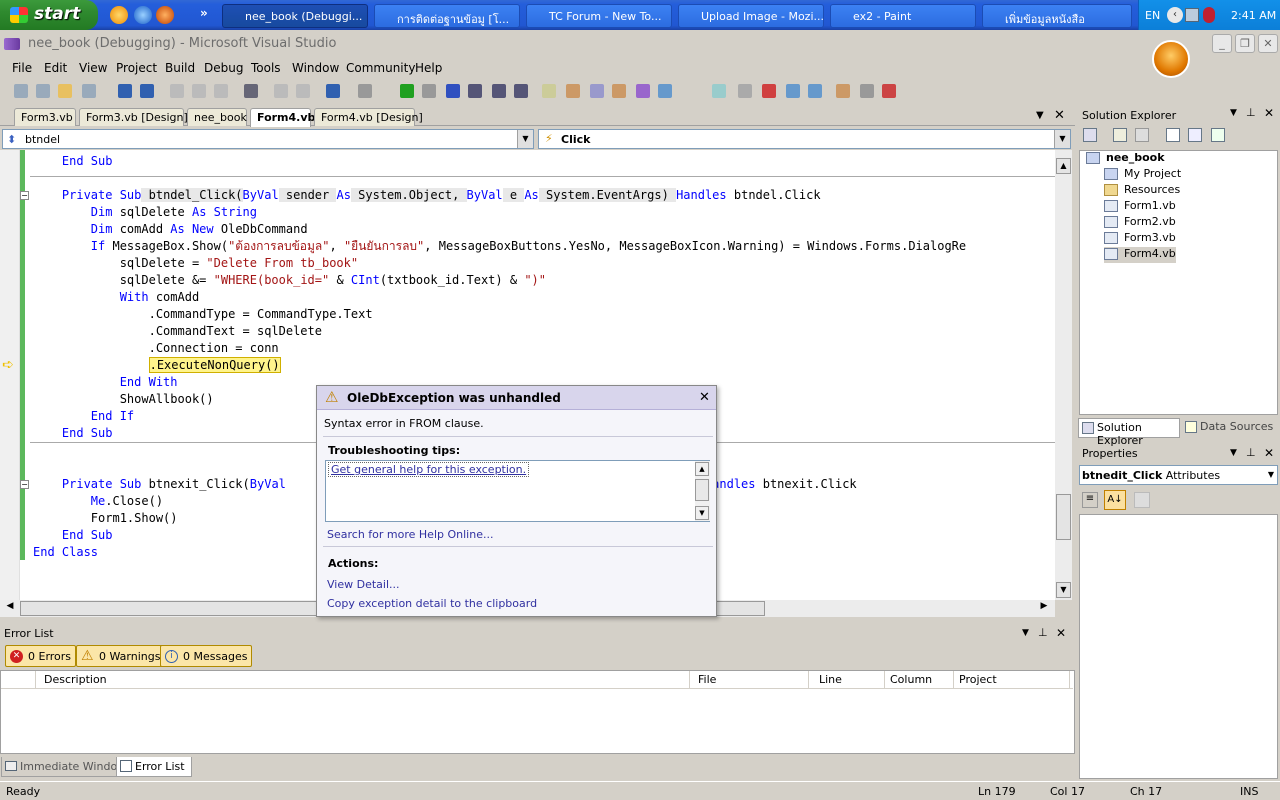 Image resolution: width=1280 pixels, height=800 pixels. I want to click on column-file: File, so click(751, 679).